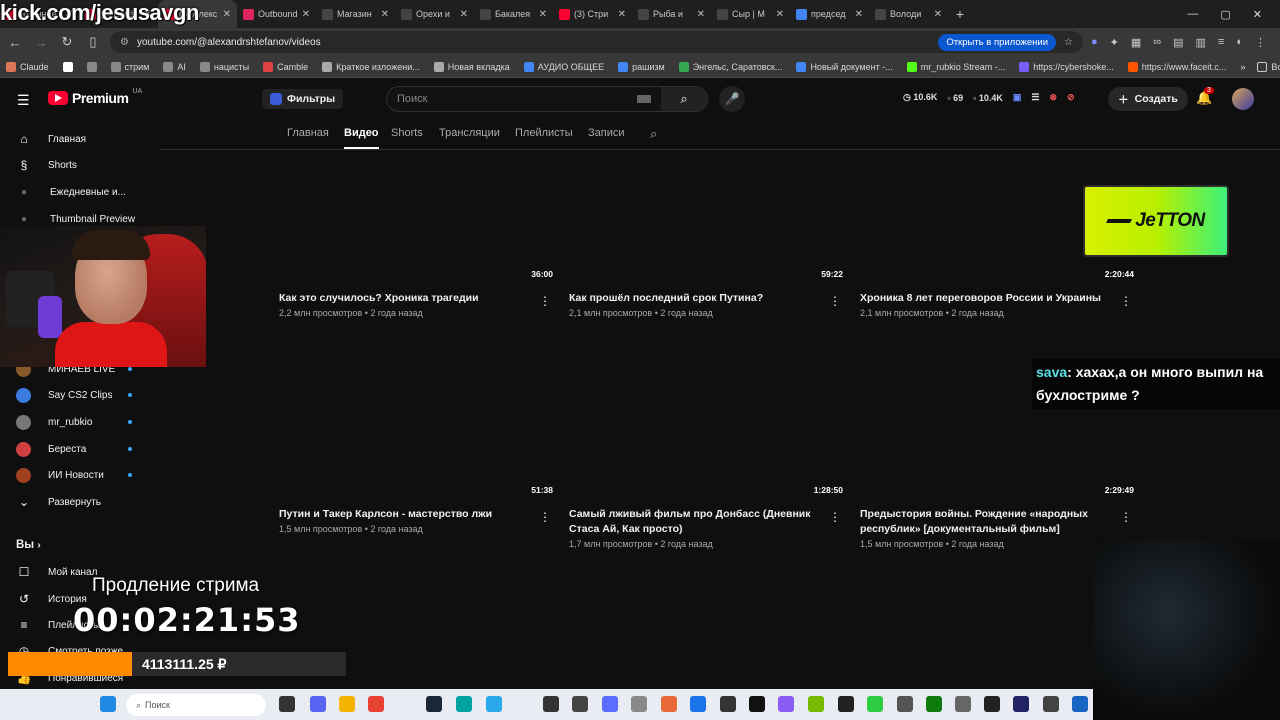 This screenshot has width=1280, height=720. Describe the element at coordinates (1260, 42) in the screenshot. I see `menu-icon: ⋮` at that location.